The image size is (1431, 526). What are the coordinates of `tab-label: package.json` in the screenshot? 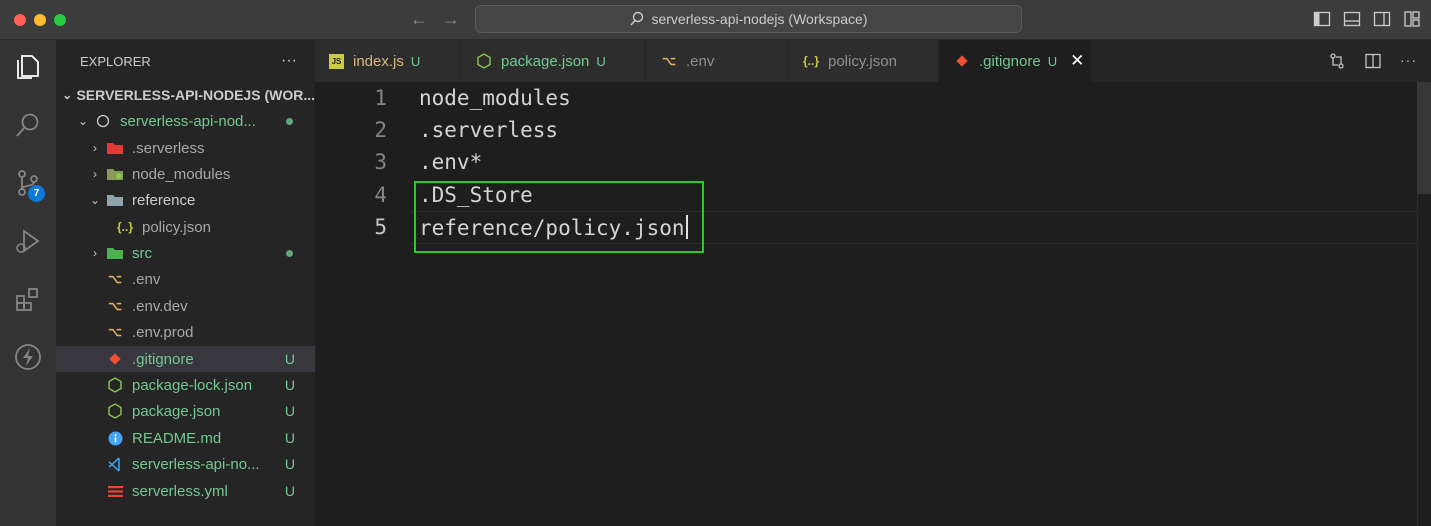 It's located at (545, 61).